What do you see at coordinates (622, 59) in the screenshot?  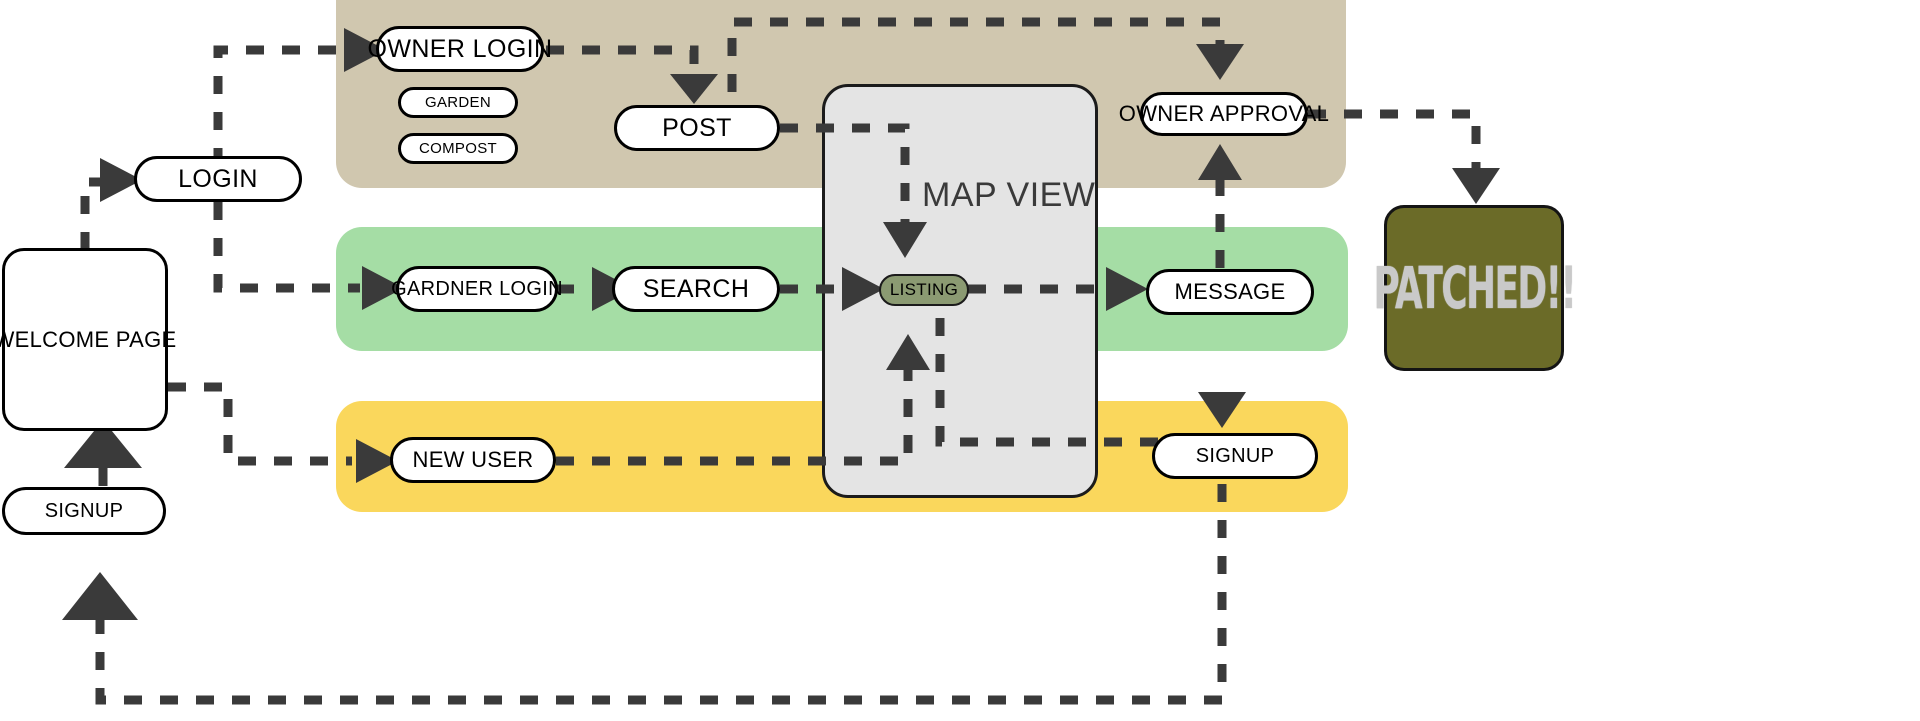 I see `conn-ownerlogin-to-post` at bounding box center [622, 59].